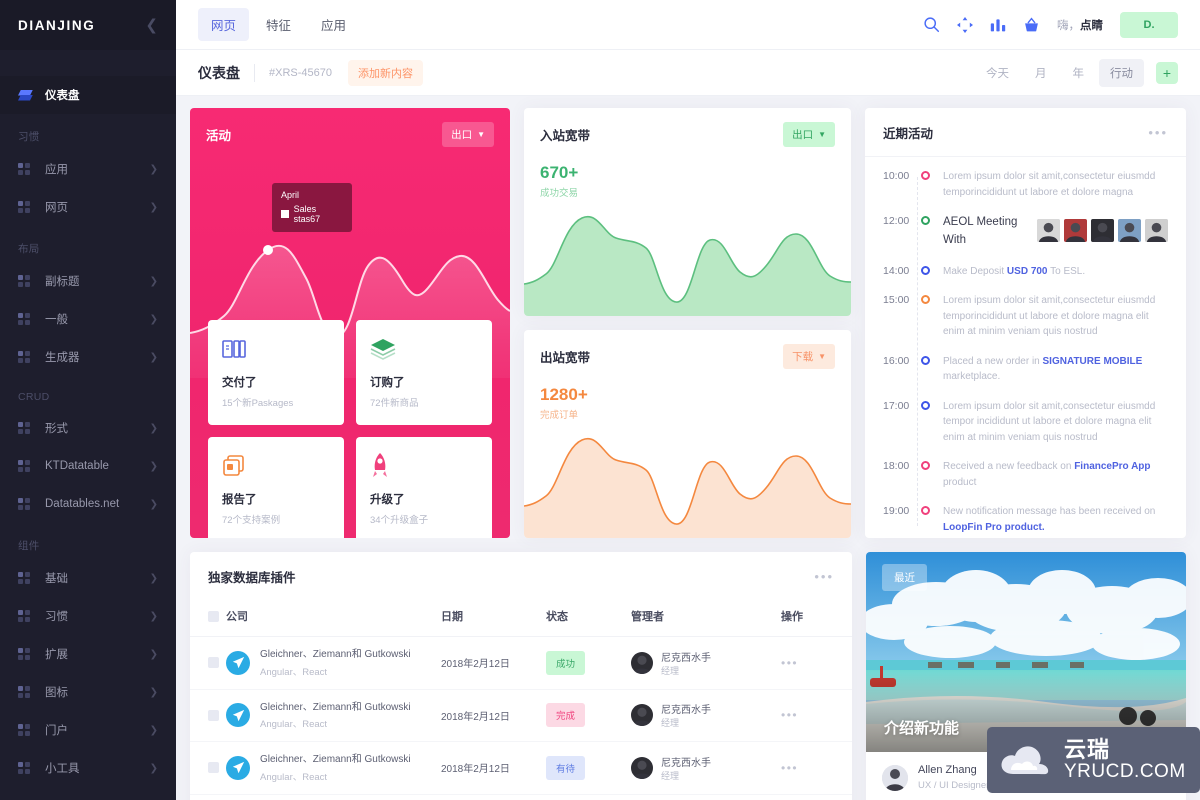 This screenshot has width=1200, height=800. I want to click on sidebar-item-组件-1: 习惯 ❯, so click(88, 616).